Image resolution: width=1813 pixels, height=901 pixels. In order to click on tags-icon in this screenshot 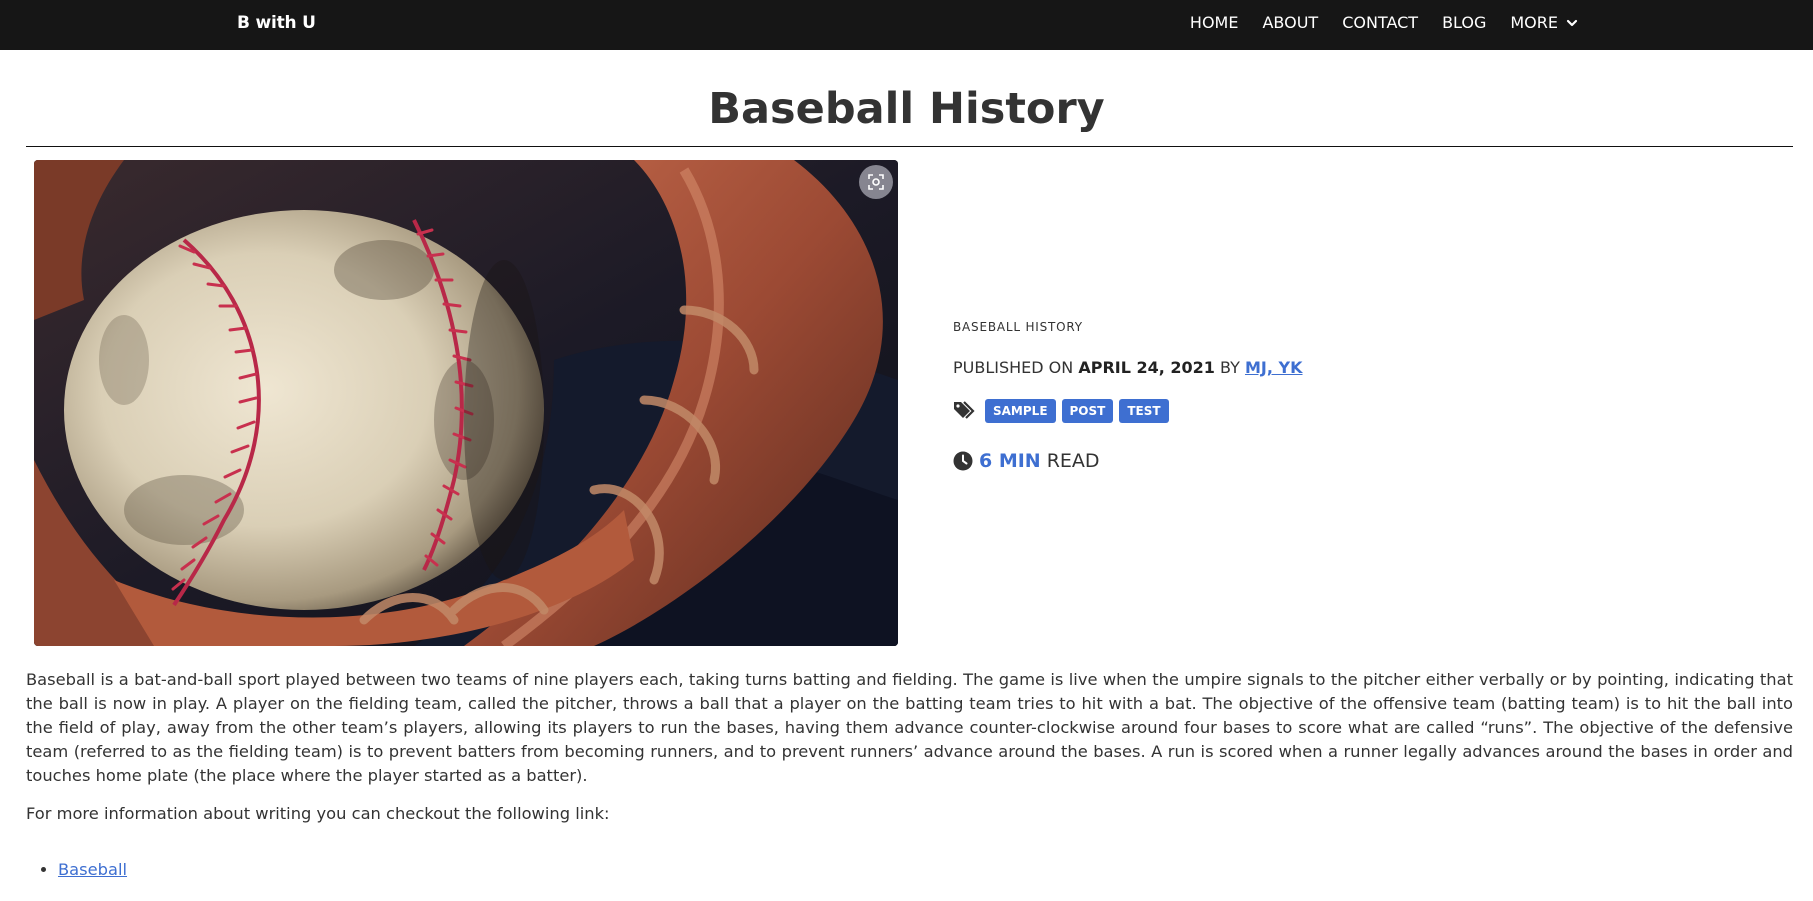, I will do `click(964, 410)`.